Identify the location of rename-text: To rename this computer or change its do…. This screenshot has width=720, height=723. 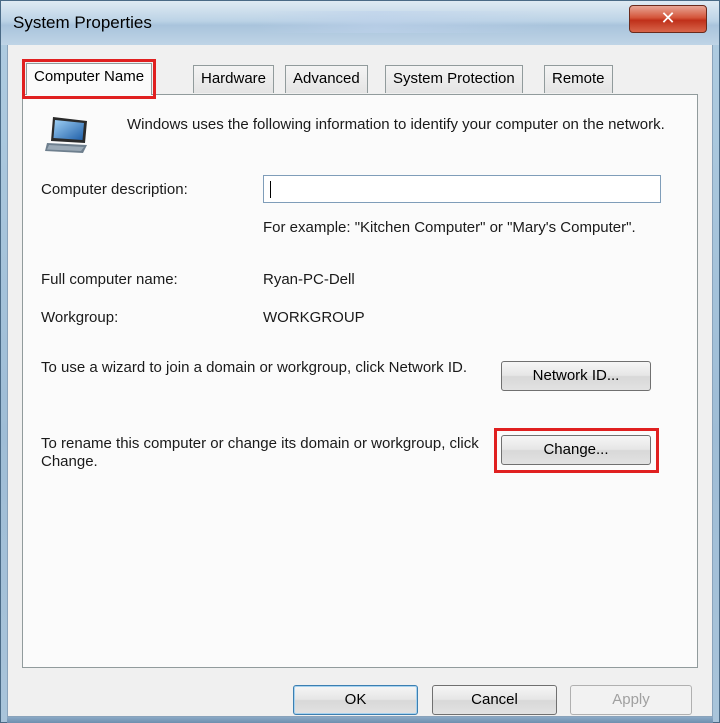
(260, 452).